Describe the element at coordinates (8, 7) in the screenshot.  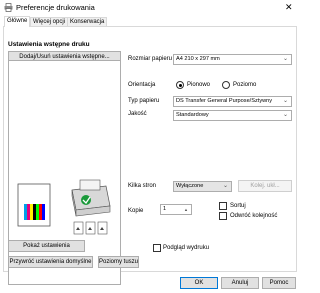
I see `printer-icon` at that location.